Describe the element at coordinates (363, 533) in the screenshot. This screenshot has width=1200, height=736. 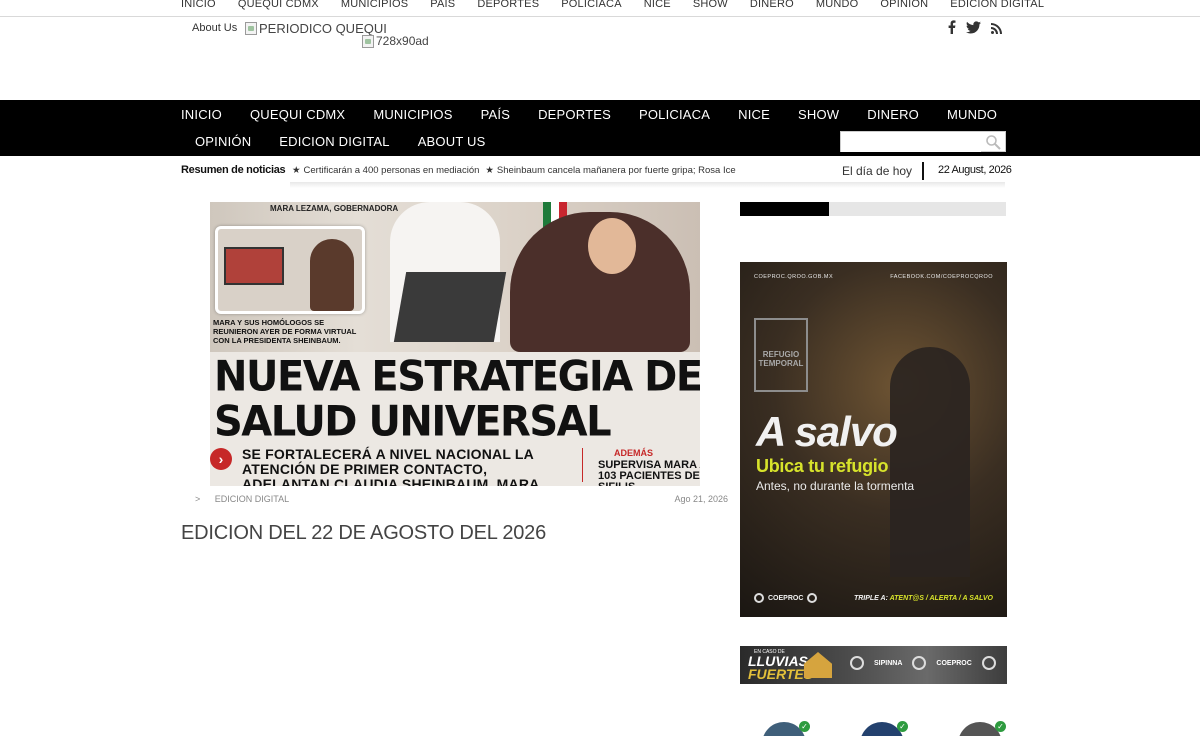
I see `post-title: EDICION DEL 22 DE AGOSTO DEL 2026` at that location.